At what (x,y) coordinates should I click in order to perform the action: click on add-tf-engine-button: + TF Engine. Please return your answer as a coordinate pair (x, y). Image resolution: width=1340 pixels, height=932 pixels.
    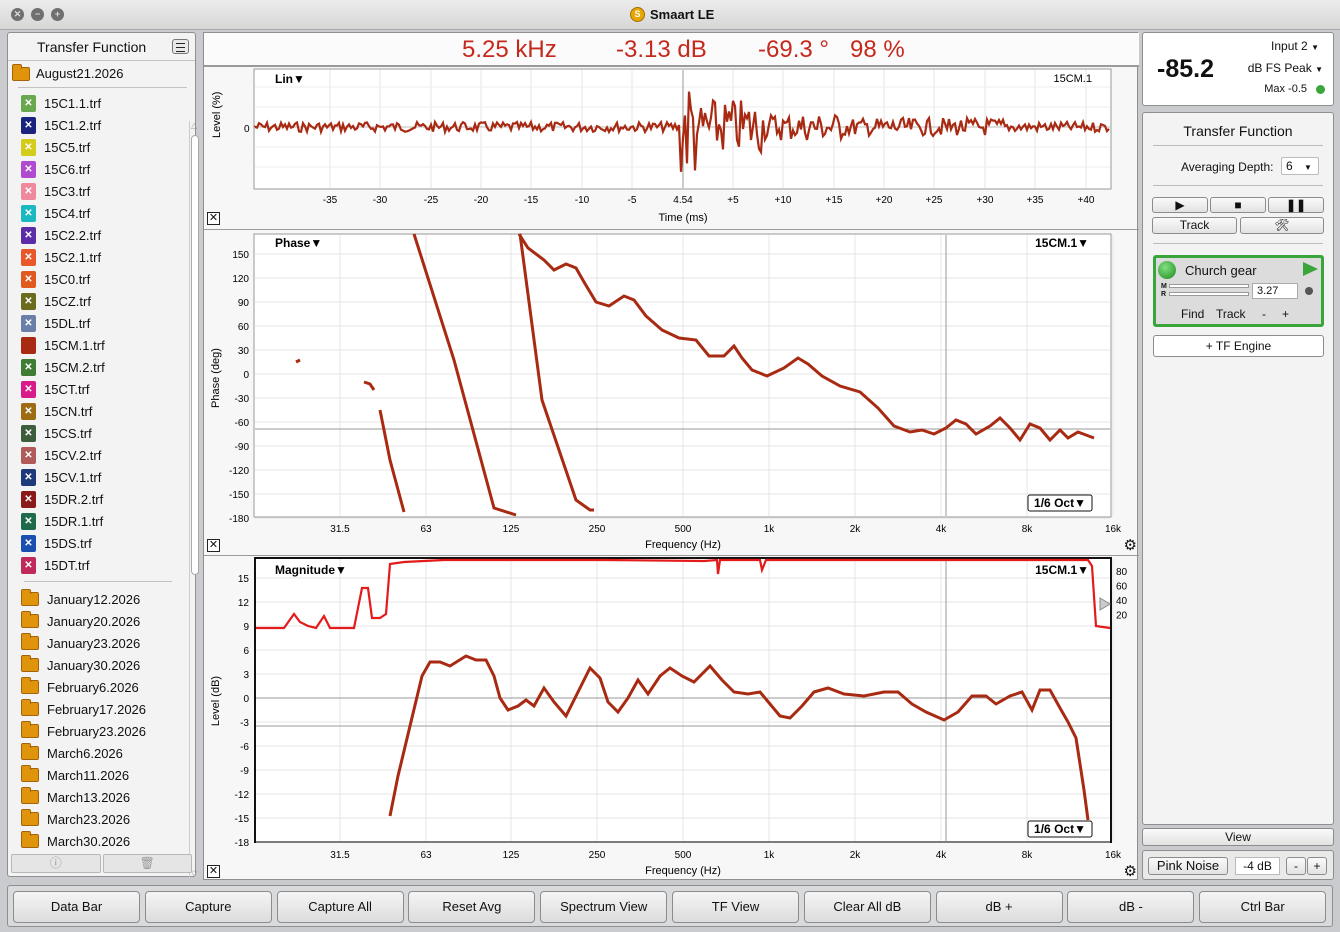
    Looking at the image, I should click on (1238, 346).